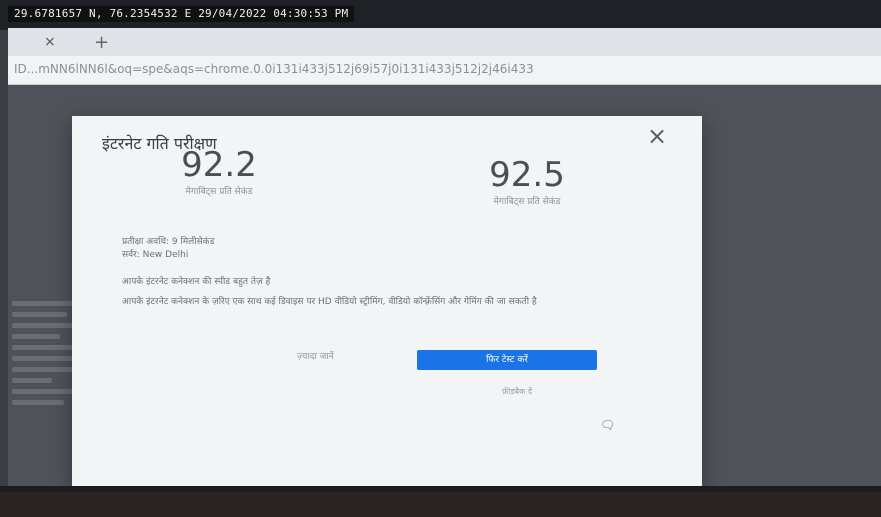  I want to click on close-icon: ×, so click(657, 136).